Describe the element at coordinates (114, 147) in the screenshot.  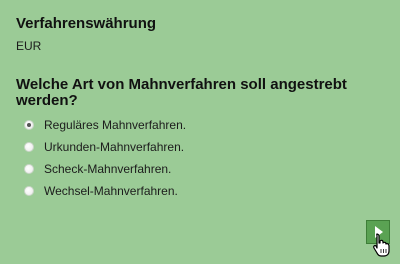
I see `option-label: Urkunden-Mahnverfahren.` at that location.